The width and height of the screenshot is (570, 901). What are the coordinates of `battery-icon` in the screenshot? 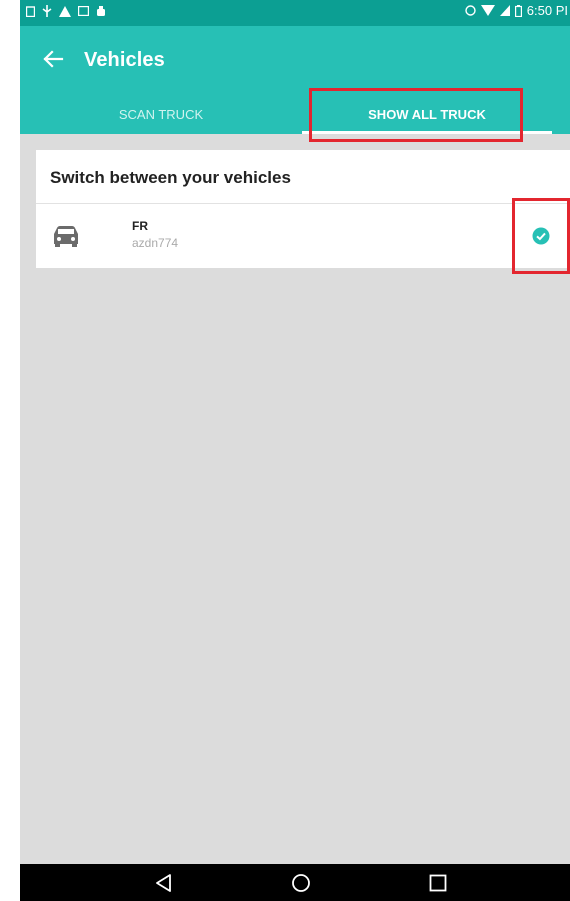 It's located at (518, 10).